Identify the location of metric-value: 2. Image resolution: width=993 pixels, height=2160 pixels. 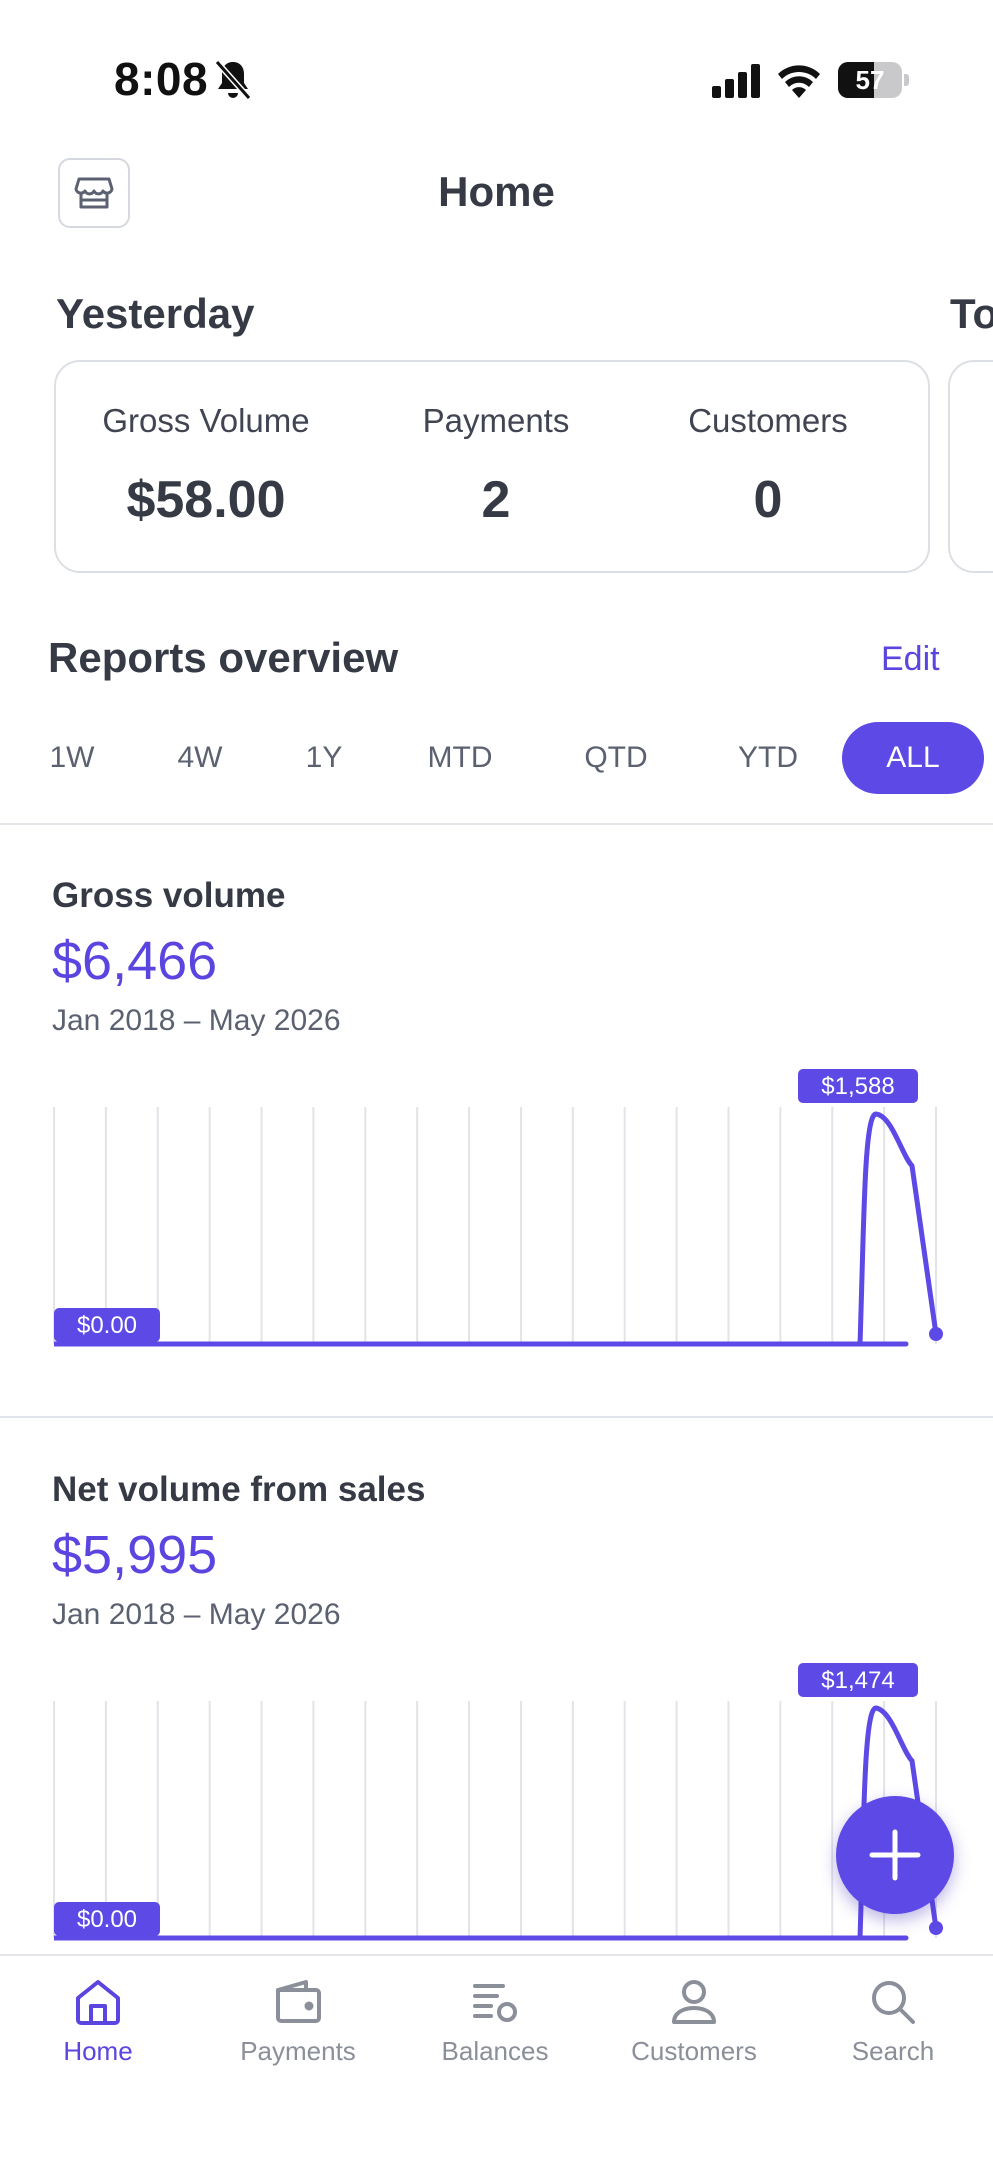
(496, 500).